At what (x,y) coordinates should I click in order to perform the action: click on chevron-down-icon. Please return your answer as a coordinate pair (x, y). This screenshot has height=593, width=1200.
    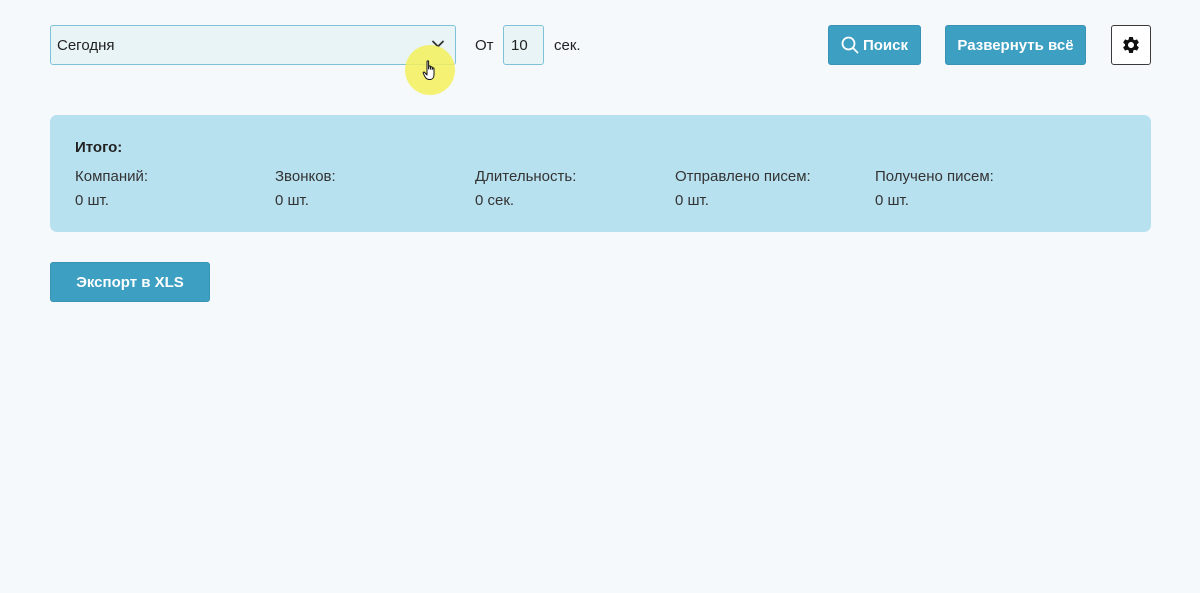
    Looking at the image, I should click on (438, 44).